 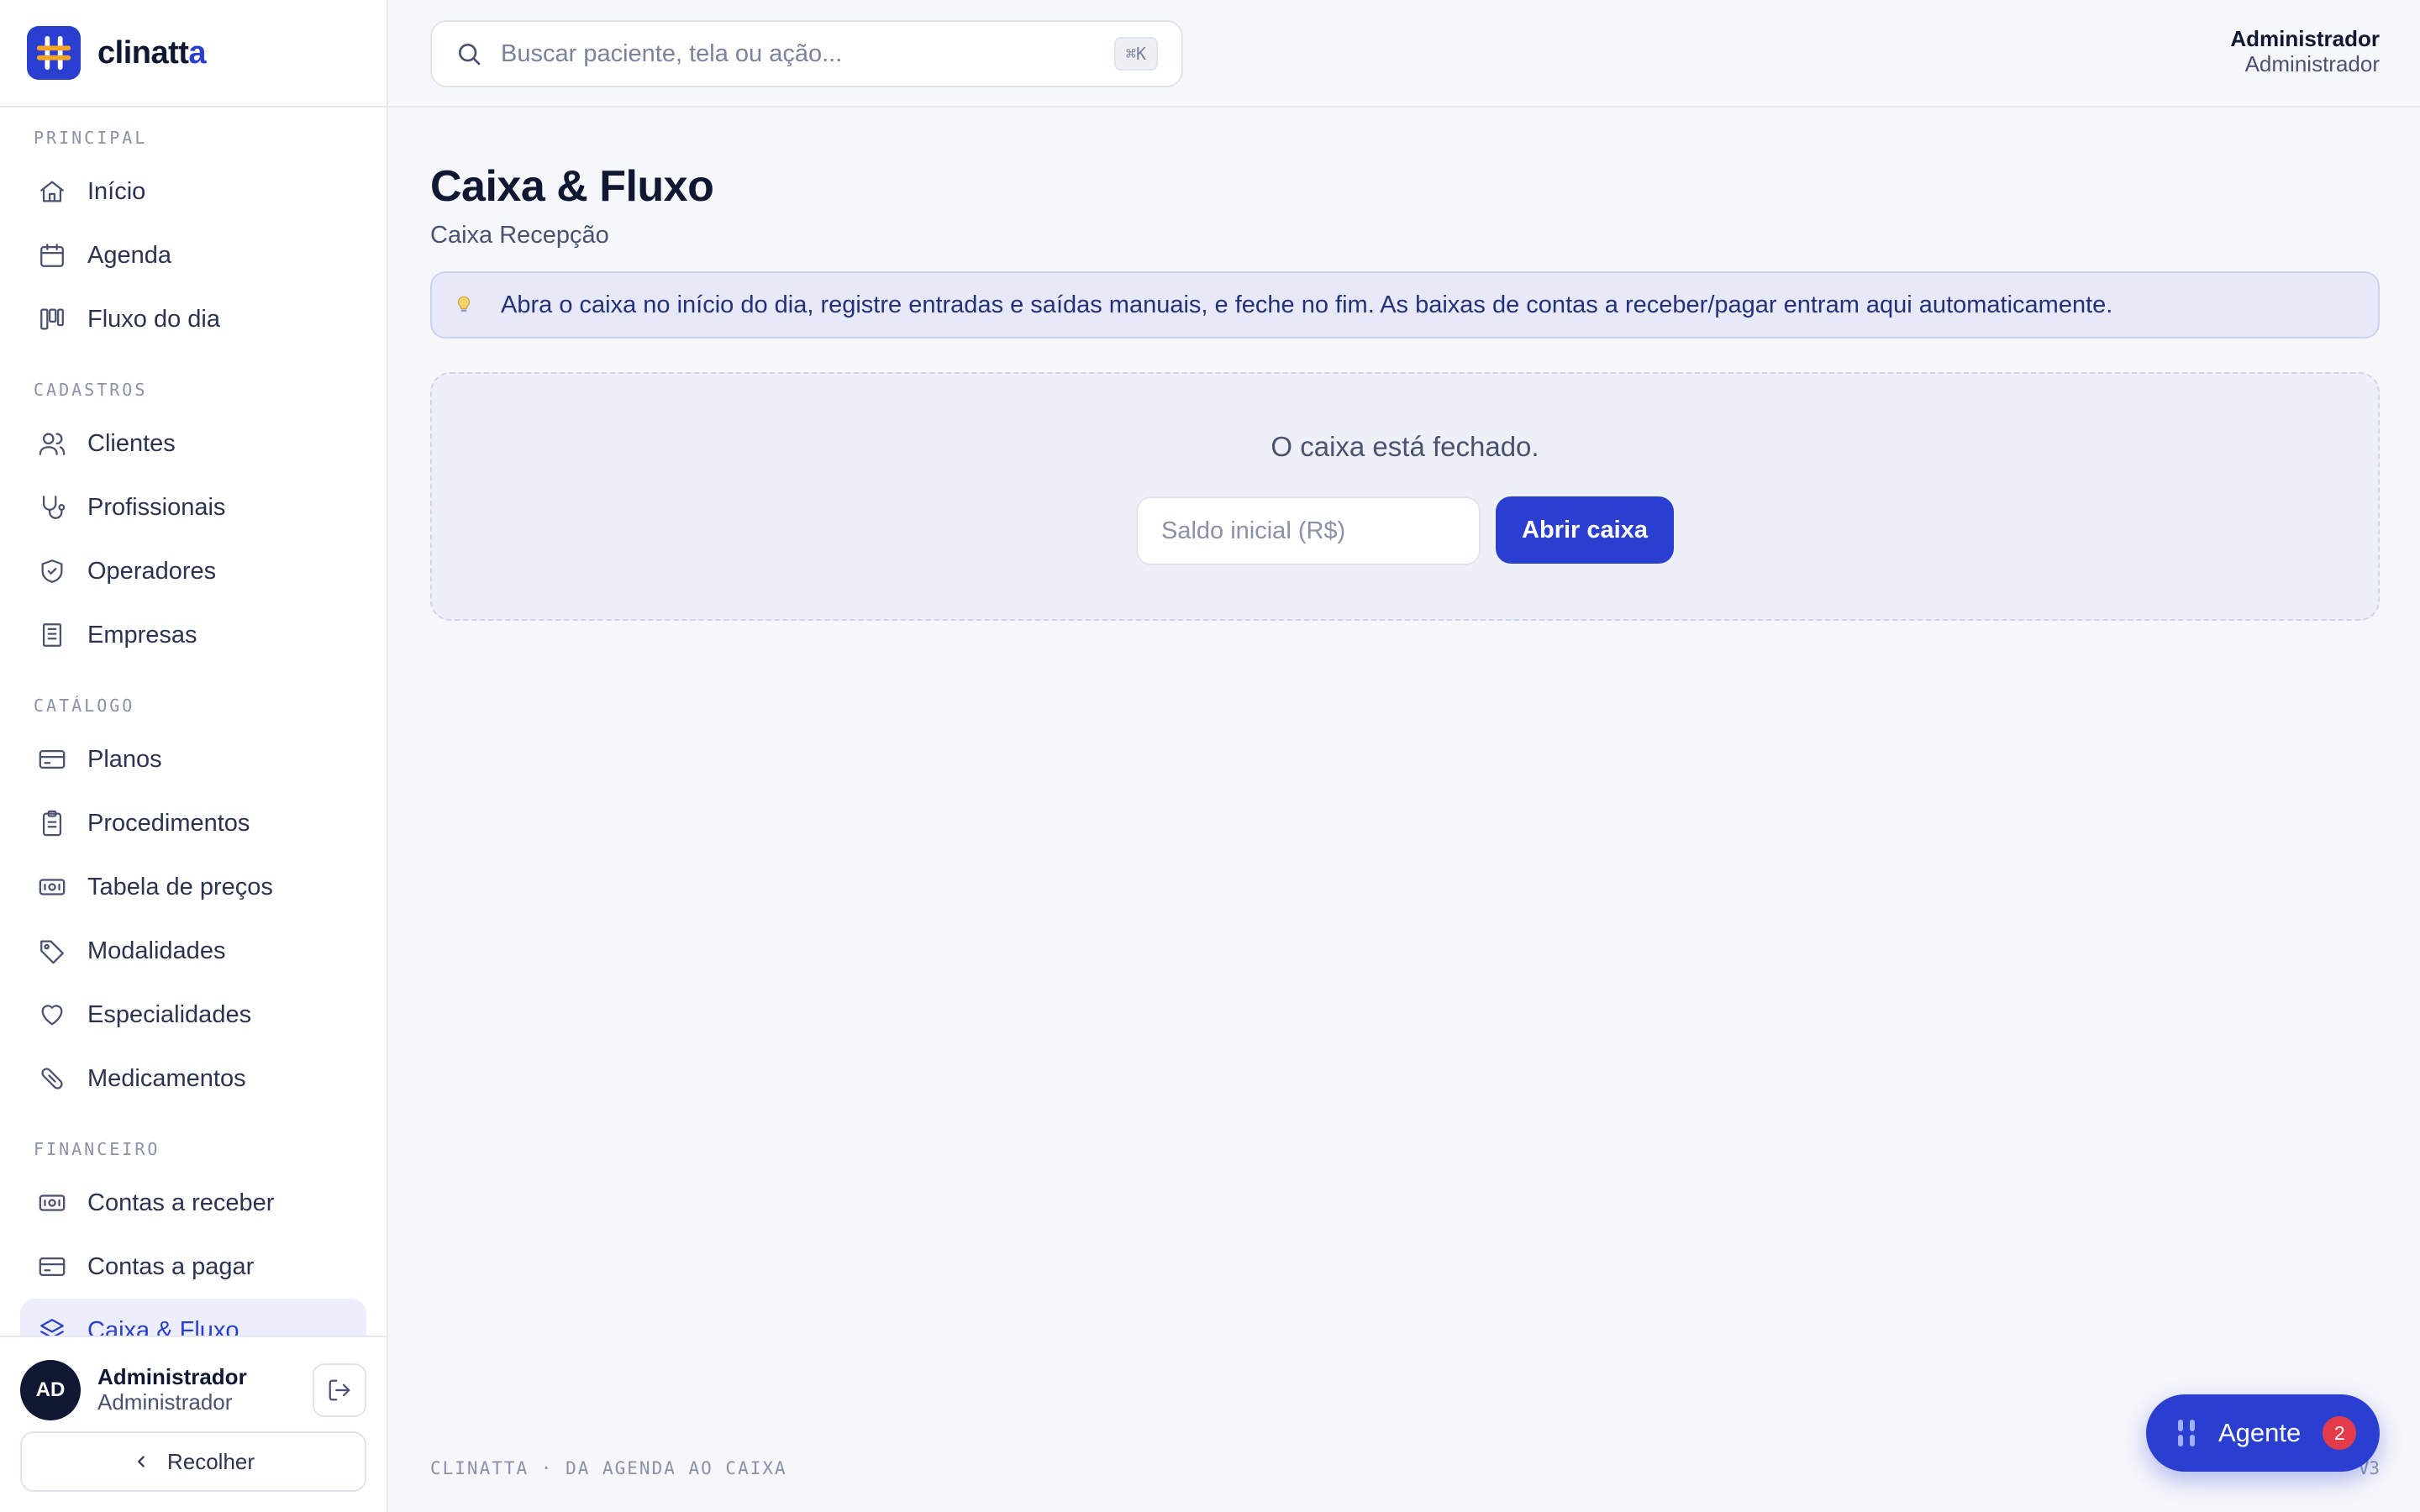 I want to click on sidebar-item-label: Contas a pagar, so click(x=171, y=1266).